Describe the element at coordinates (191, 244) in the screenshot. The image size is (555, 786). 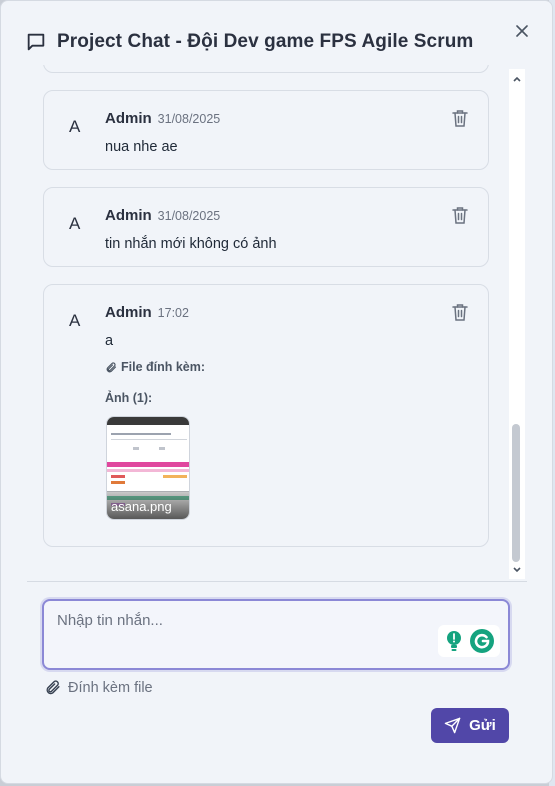
I see `message-text: tin nhắn mới không có ảnh` at that location.